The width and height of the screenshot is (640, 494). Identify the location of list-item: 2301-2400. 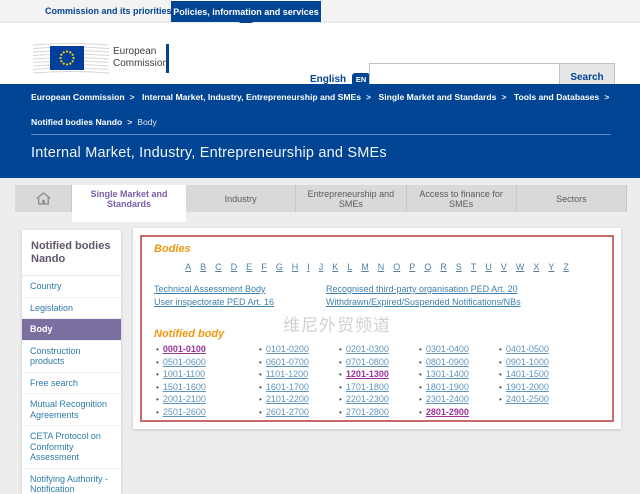
(459, 399).